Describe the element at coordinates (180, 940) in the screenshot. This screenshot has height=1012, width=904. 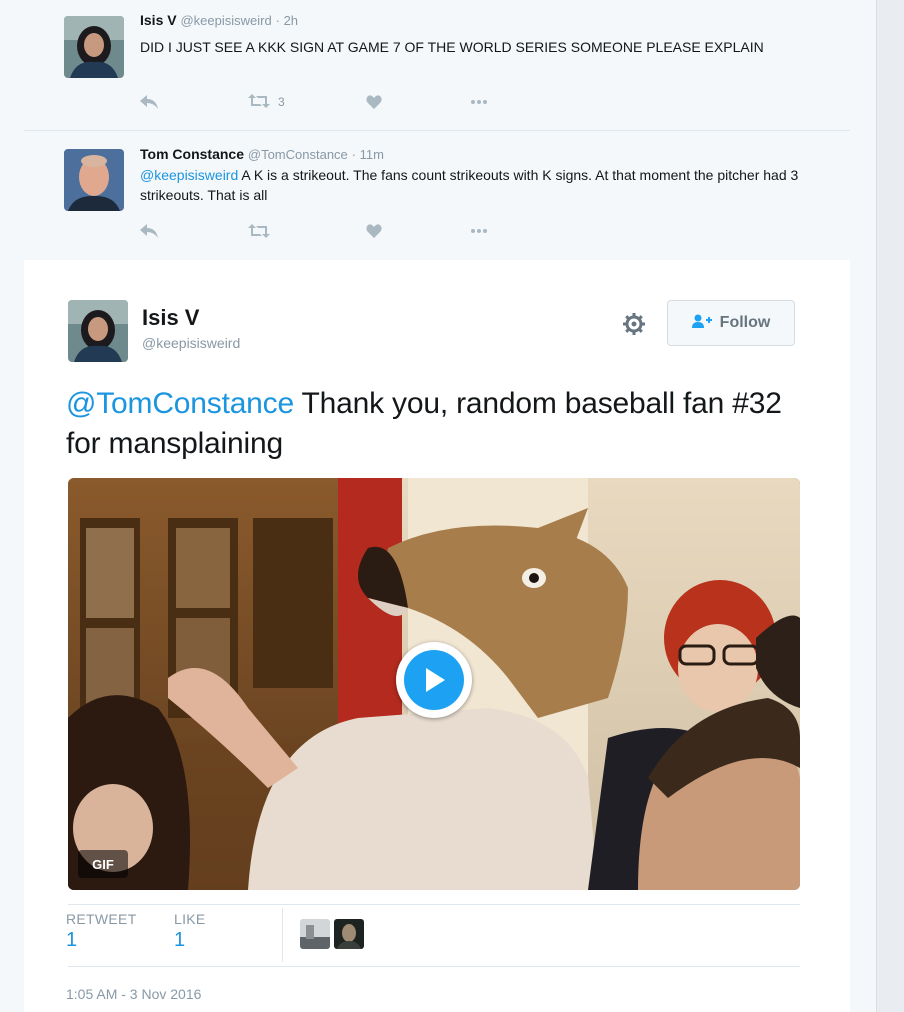
I see `like-stat-value: 1` at that location.